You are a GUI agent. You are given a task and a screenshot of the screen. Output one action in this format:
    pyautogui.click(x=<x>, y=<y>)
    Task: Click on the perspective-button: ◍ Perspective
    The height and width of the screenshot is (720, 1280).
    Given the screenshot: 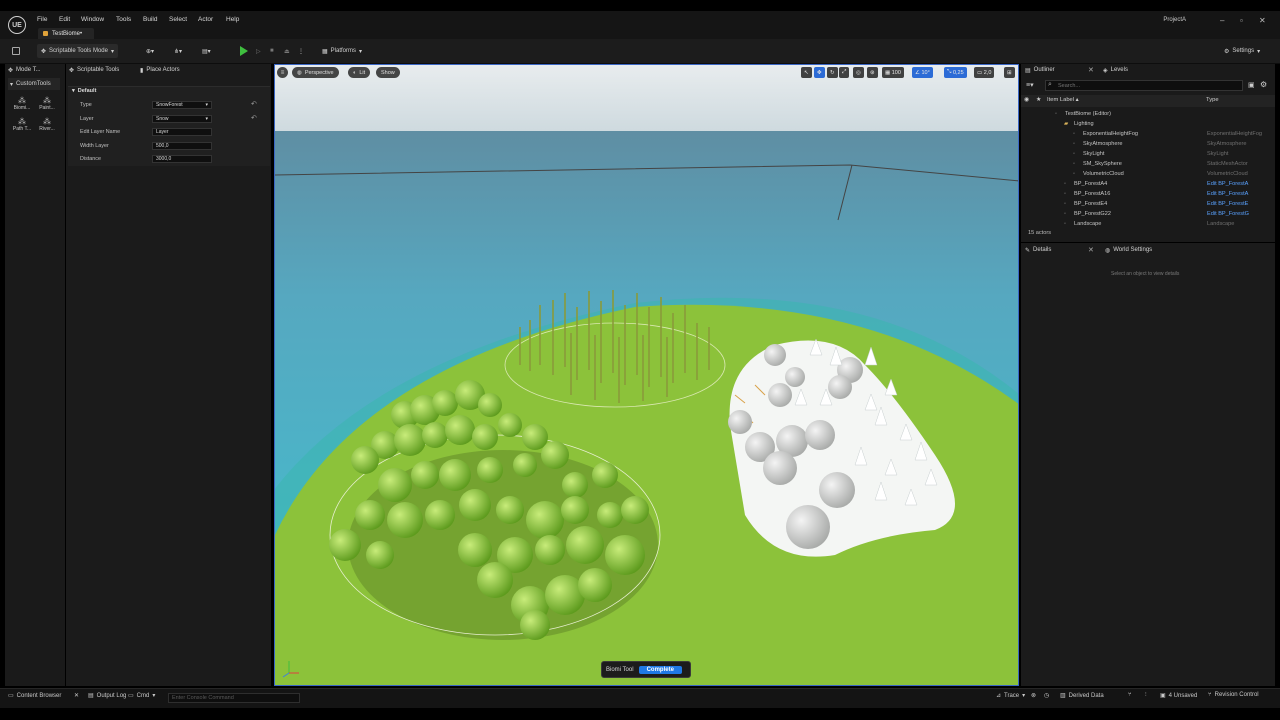 What is the action you would take?
    pyautogui.click(x=315, y=72)
    